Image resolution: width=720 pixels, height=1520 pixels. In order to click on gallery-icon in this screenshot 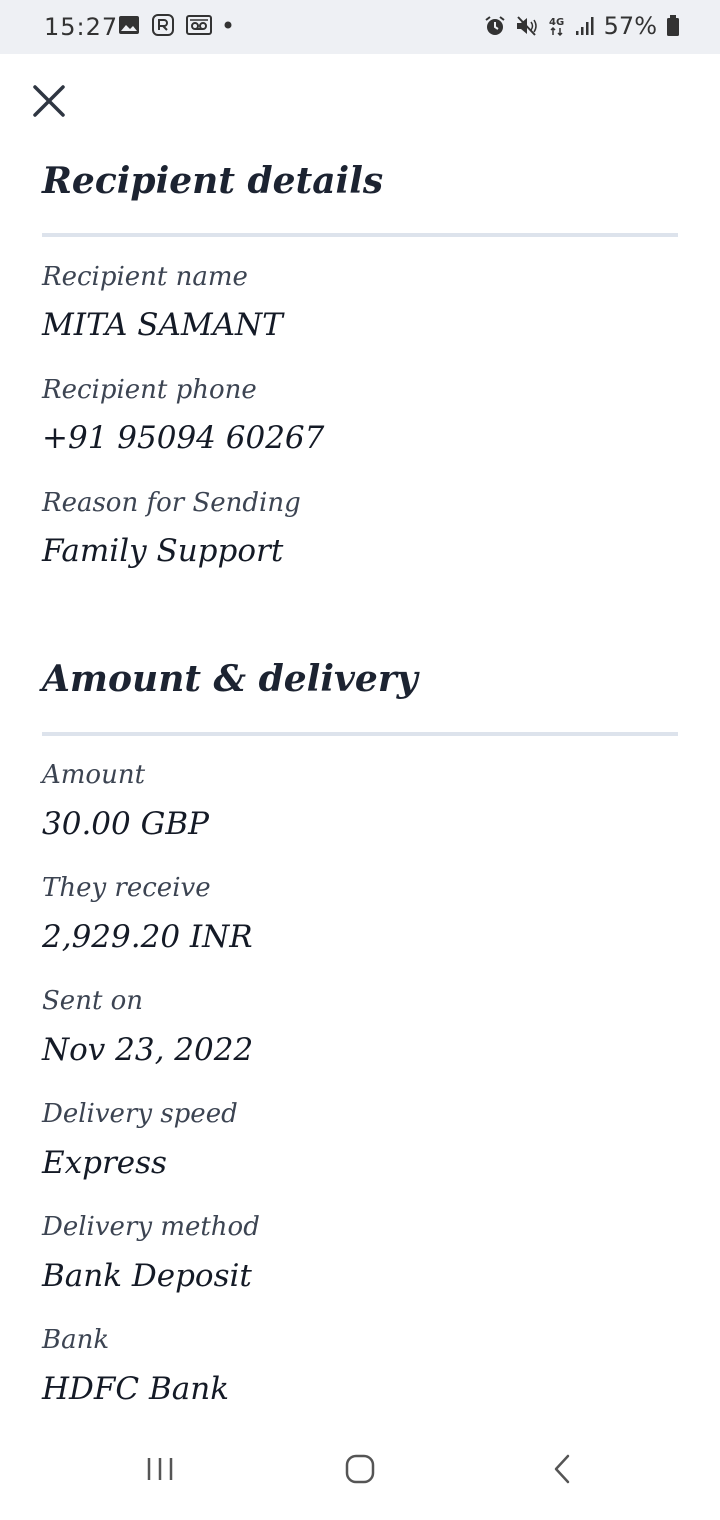, I will do `click(129, 25)`.